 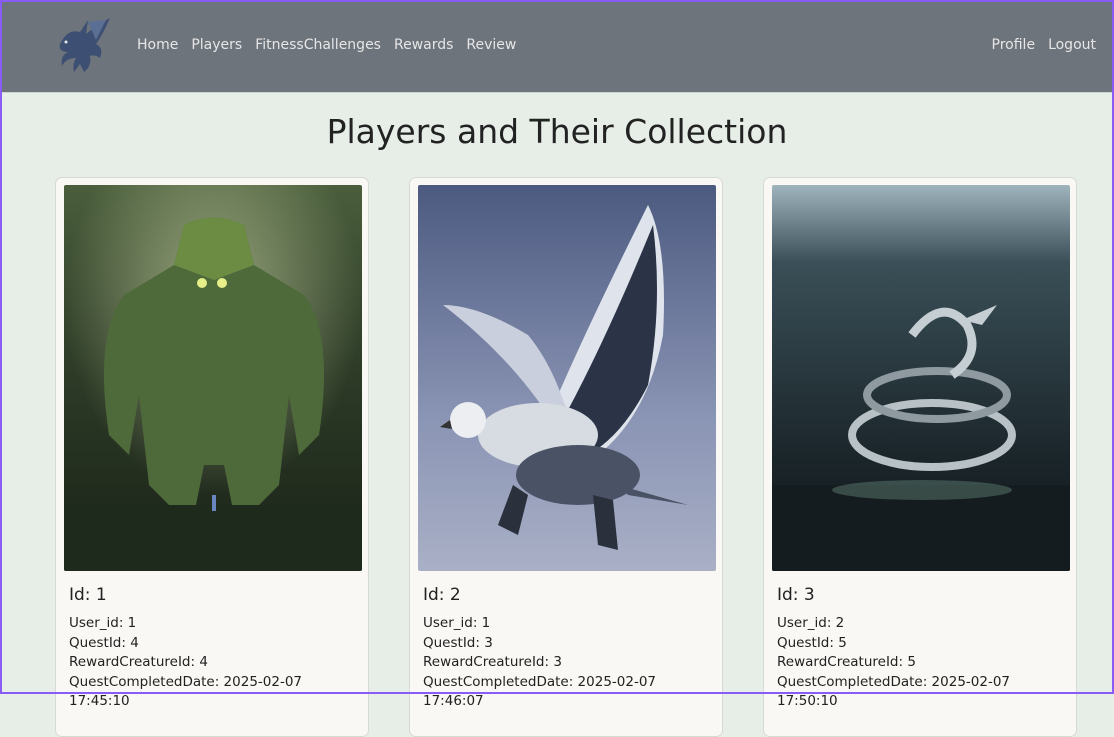 What do you see at coordinates (423, 45) in the screenshot?
I see `nav-rewards-link: Rewards` at bounding box center [423, 45].